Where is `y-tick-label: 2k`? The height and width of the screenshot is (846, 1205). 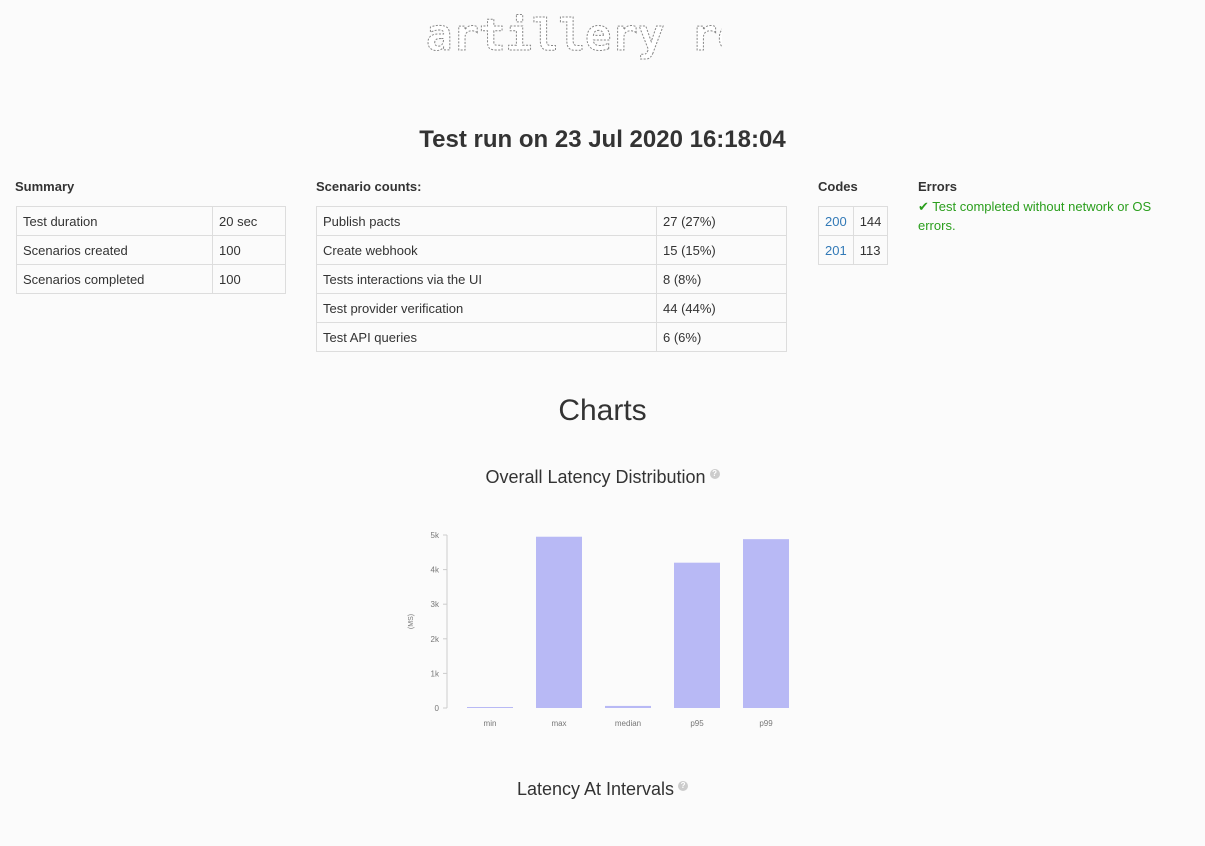 y-tick-label: 2k is located at coordinates (435, 639).